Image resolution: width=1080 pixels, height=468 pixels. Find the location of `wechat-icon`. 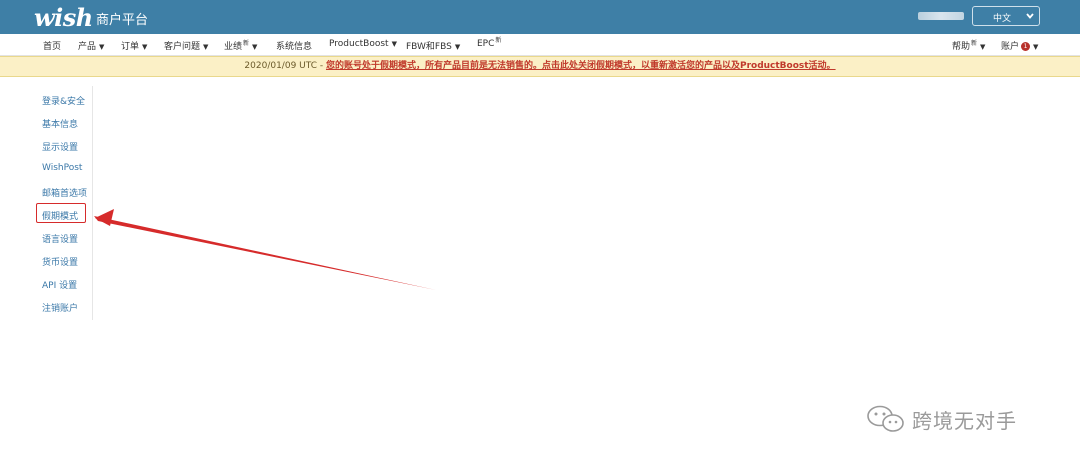

wechat-icon is located at coordinates (885, 418).